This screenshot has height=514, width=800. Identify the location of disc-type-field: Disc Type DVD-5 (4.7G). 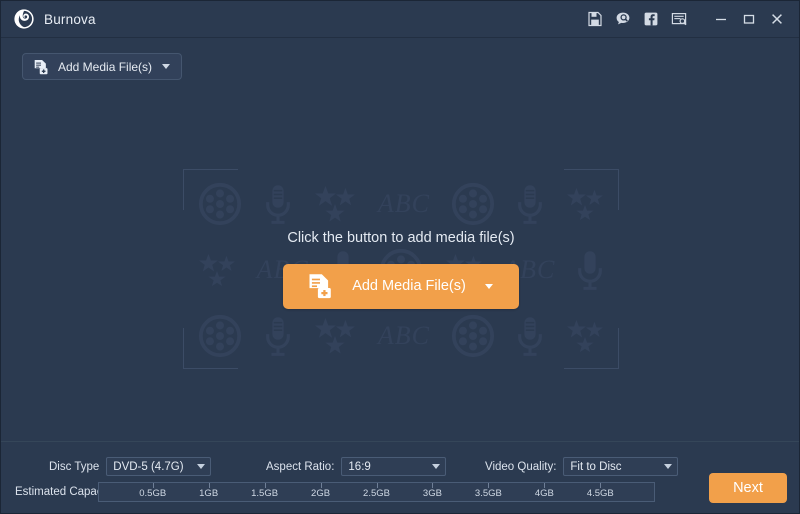
(130, 466).